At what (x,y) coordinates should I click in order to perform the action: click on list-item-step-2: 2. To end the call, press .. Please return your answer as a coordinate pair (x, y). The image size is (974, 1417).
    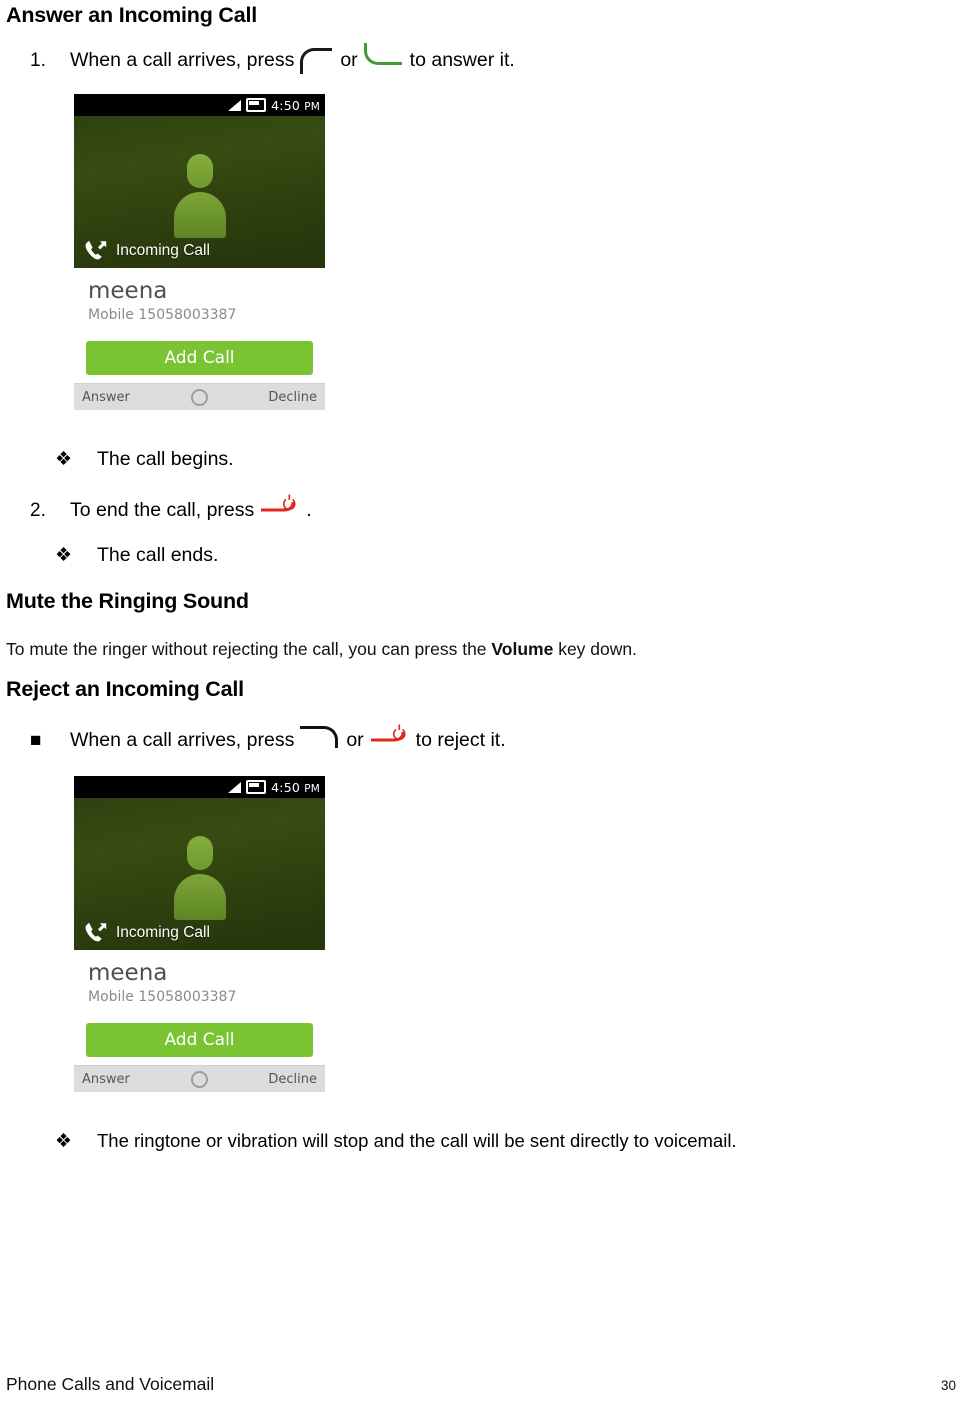
    Looking at the image, I should click on (171, 509).